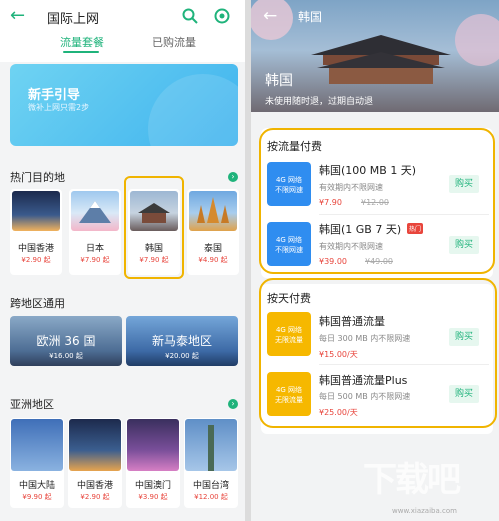  I want to click on region-card-europe: 欧洲 36 国 ¥16.00 起, so click(66, 341).